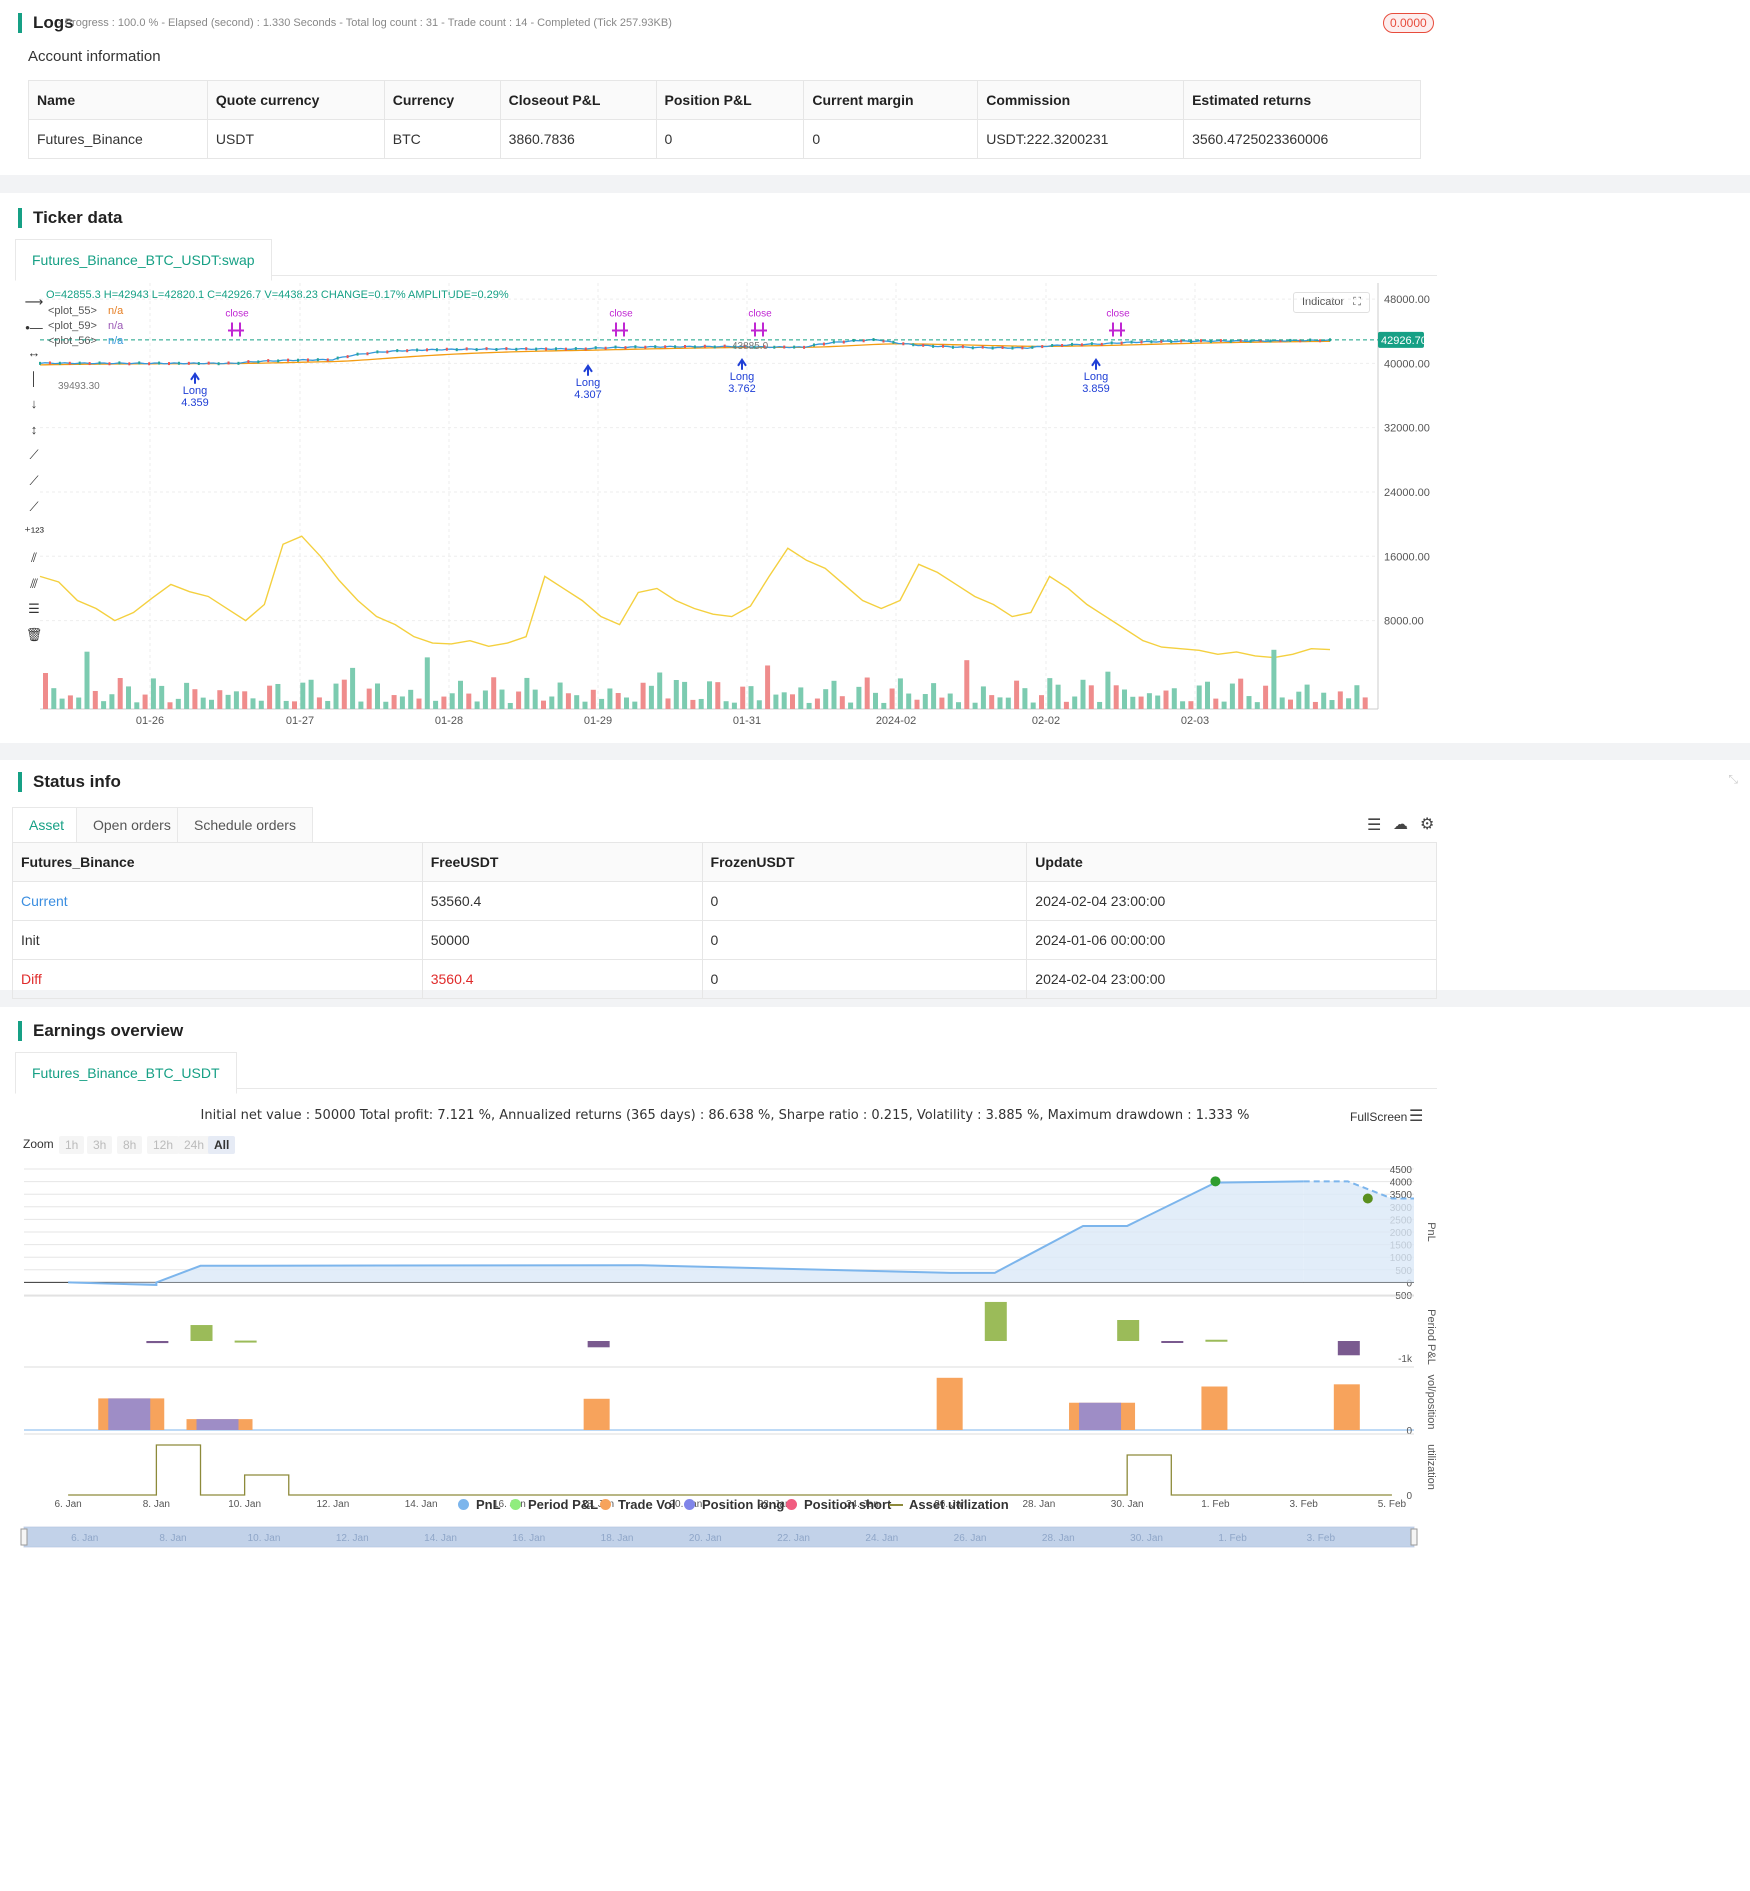 This screenshot has height=1891, width=1750. Describe the element at coordinates (222, 1145) in the screenshot. I see `zoom-button-All: All` at that location.